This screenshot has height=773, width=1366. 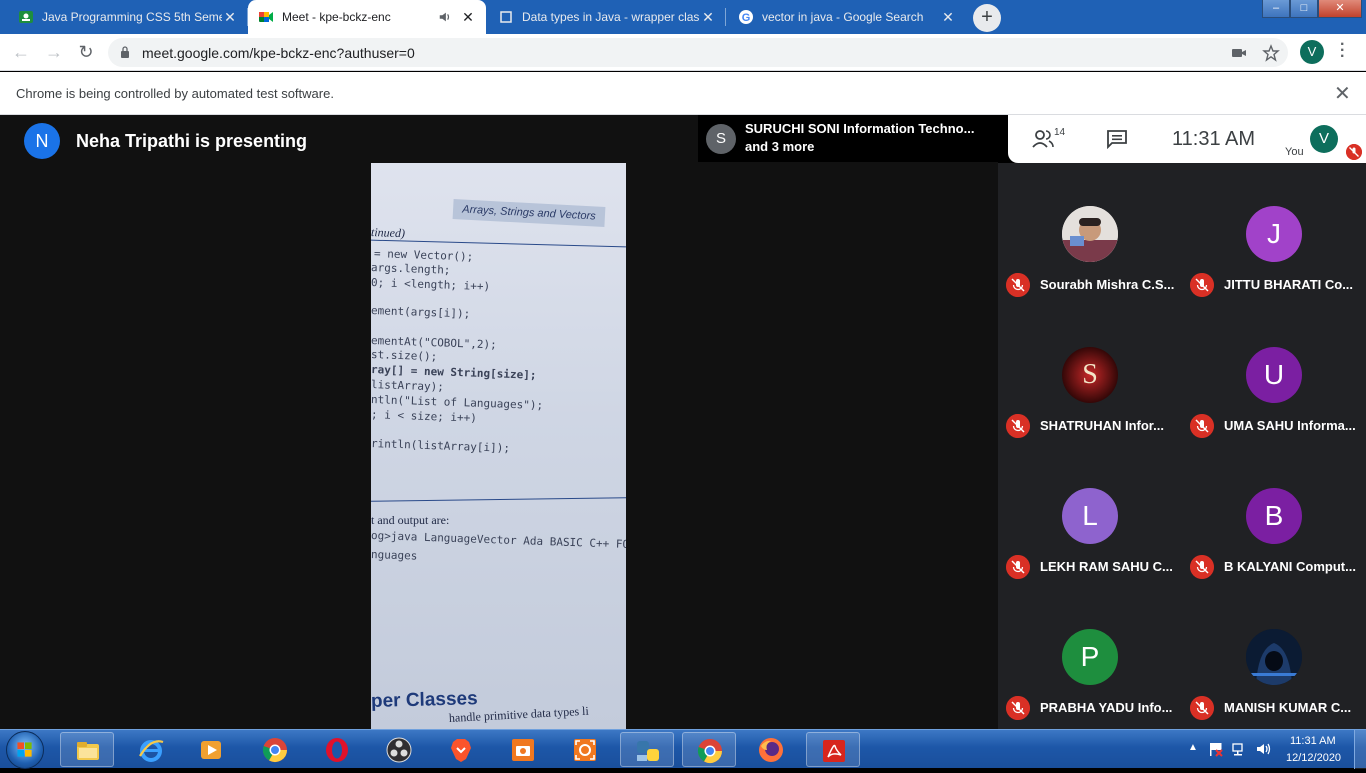 I want to click on taskbar-ie, so click(x=151, y=749).